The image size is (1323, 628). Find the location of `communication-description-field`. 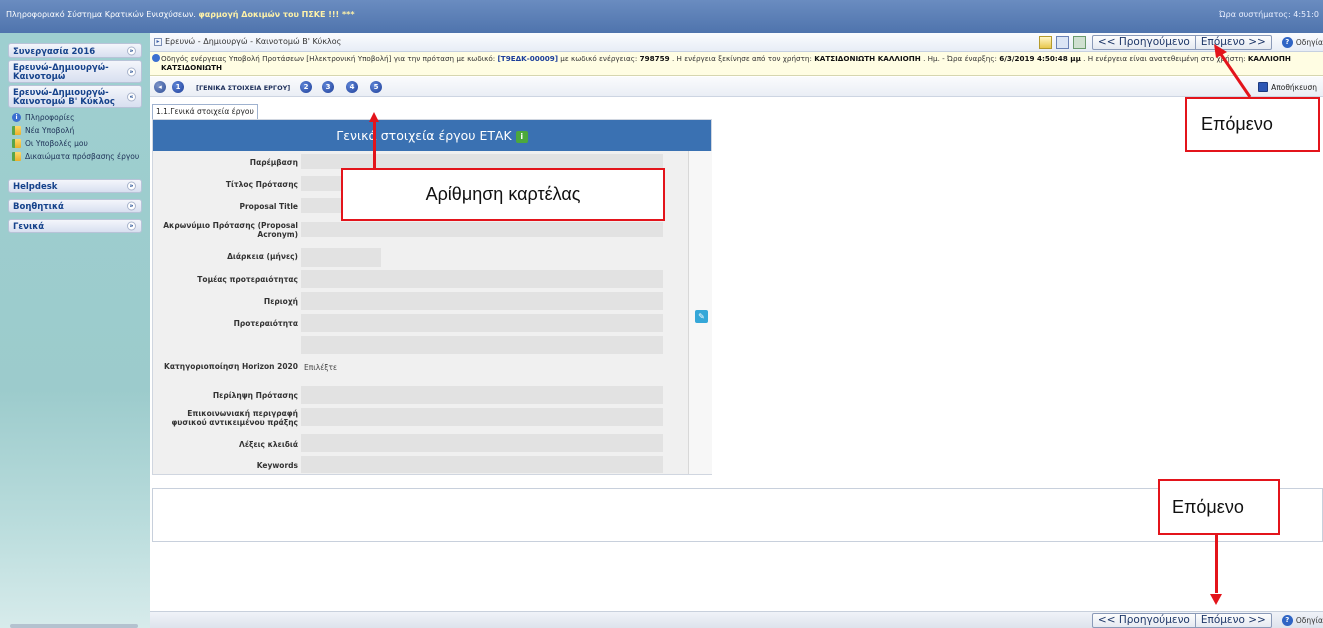

communication-description-field is located at coordinates (482, 417).